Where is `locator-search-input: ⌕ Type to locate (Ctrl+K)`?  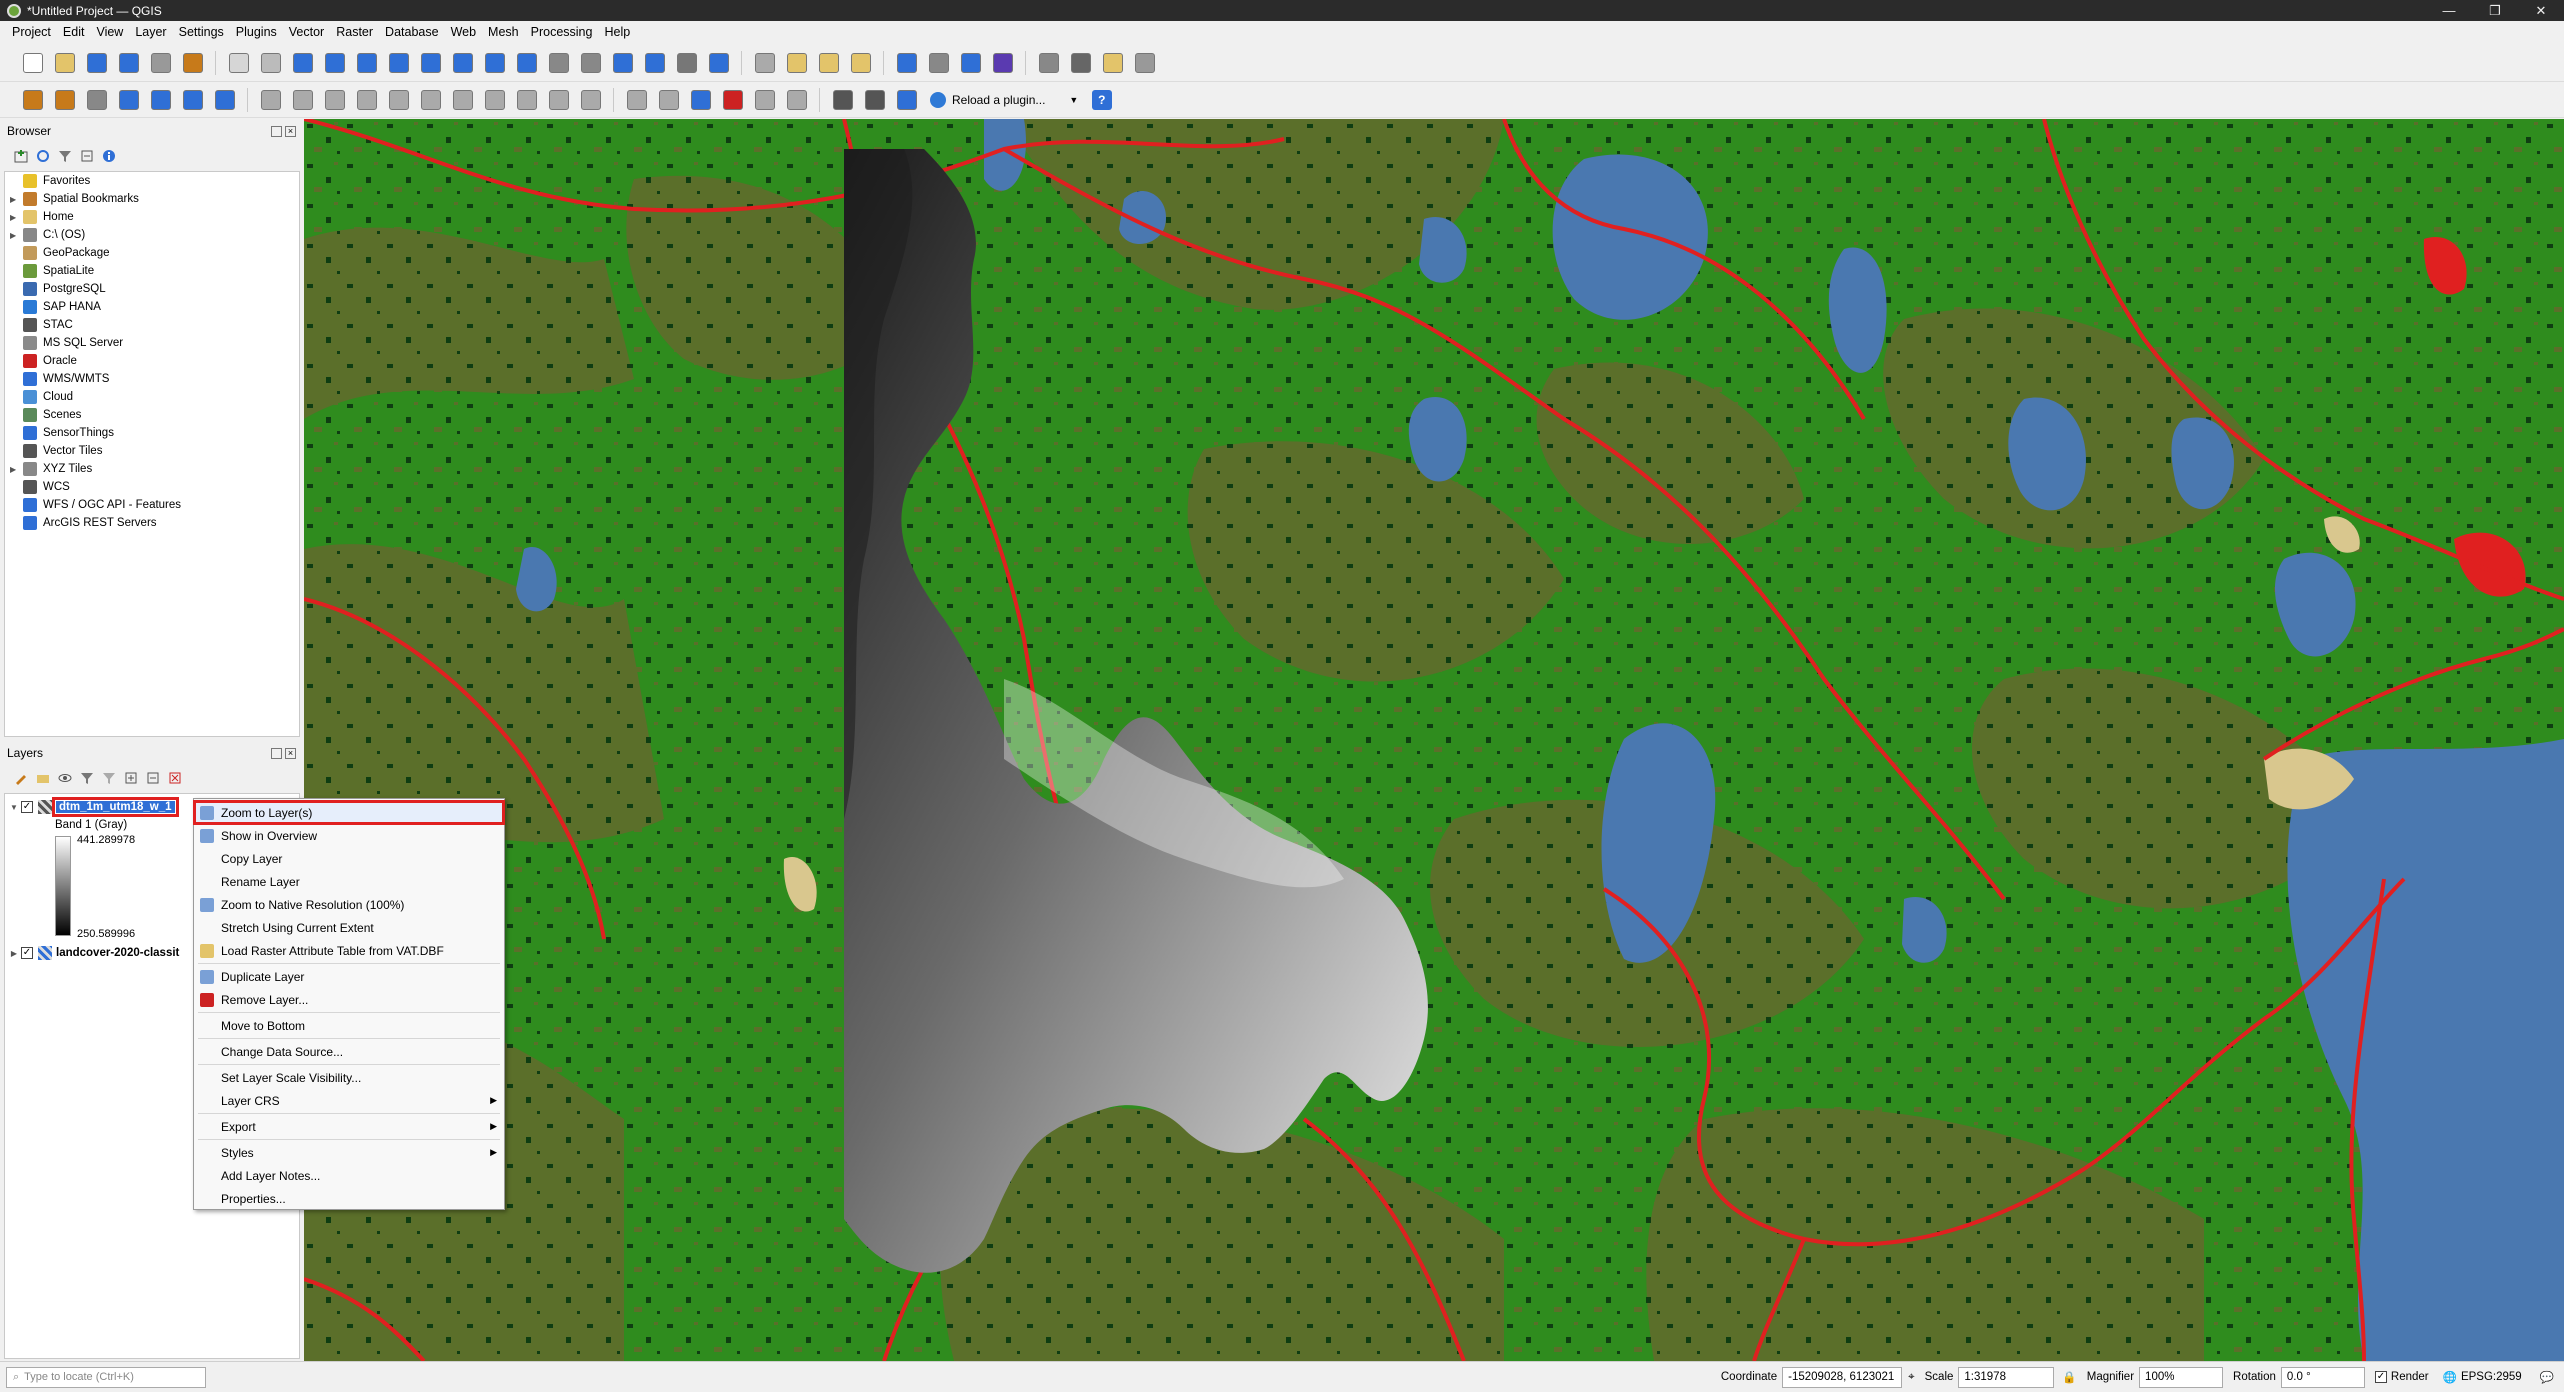
locator-search-input: ⌕ Type to locate (Ctrl+K) is located at coordinates (106, 1377).